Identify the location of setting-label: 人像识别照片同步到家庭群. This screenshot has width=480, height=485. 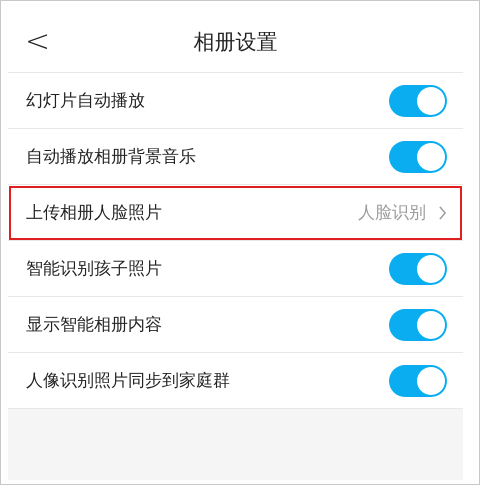
(128, 381).